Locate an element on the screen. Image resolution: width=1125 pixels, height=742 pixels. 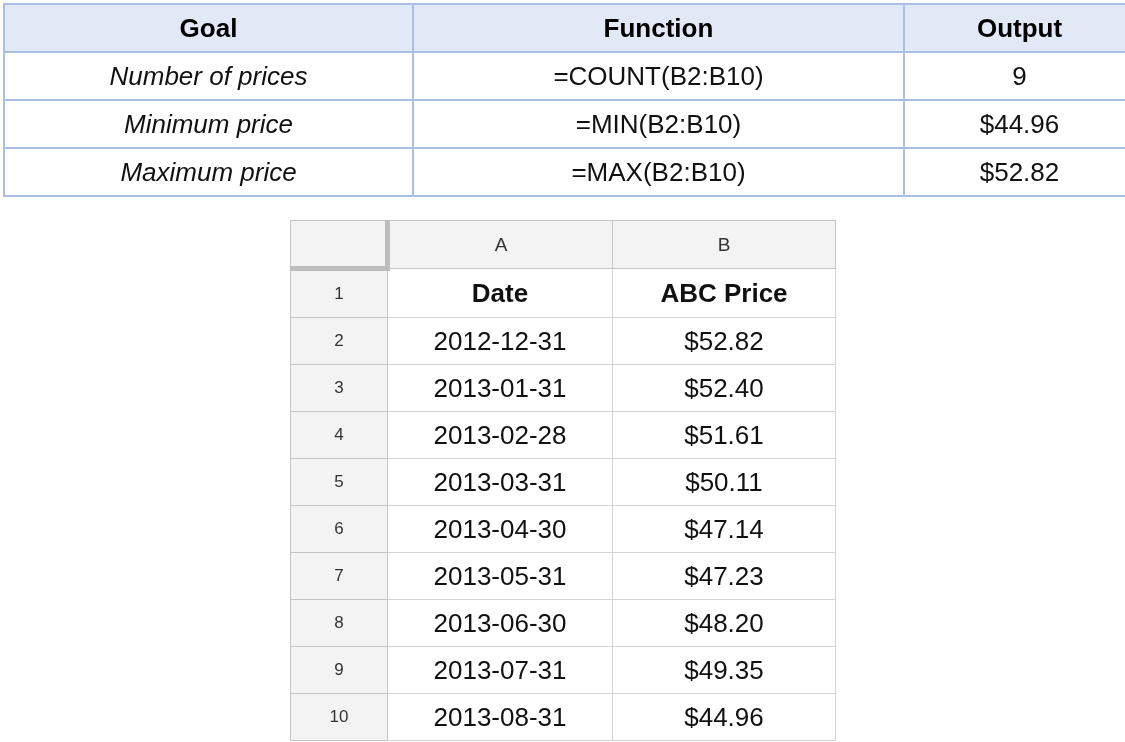
table-cell: Number of prices is located at coordinates (208, 76).